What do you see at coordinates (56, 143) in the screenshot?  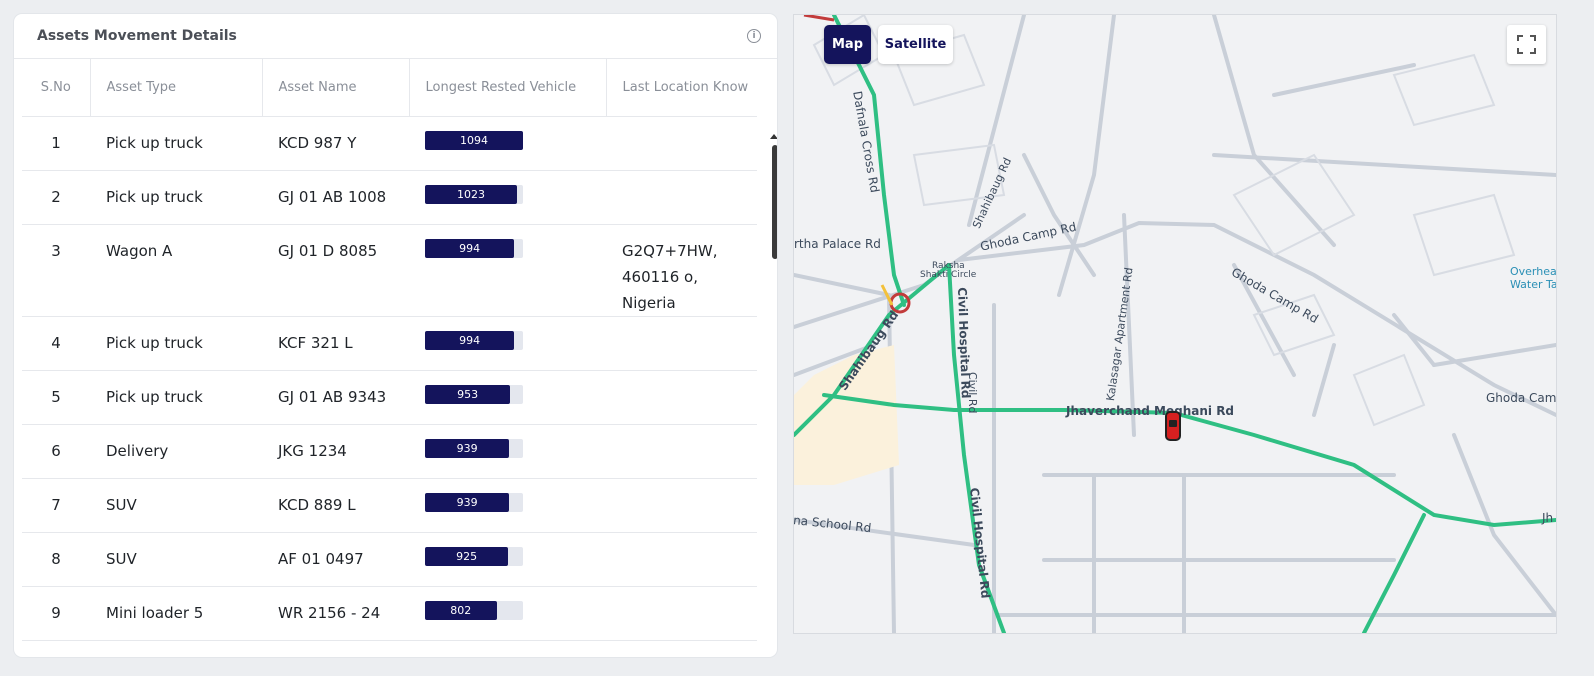 I see `sno-text: 1` at bounding box center [56, 143].